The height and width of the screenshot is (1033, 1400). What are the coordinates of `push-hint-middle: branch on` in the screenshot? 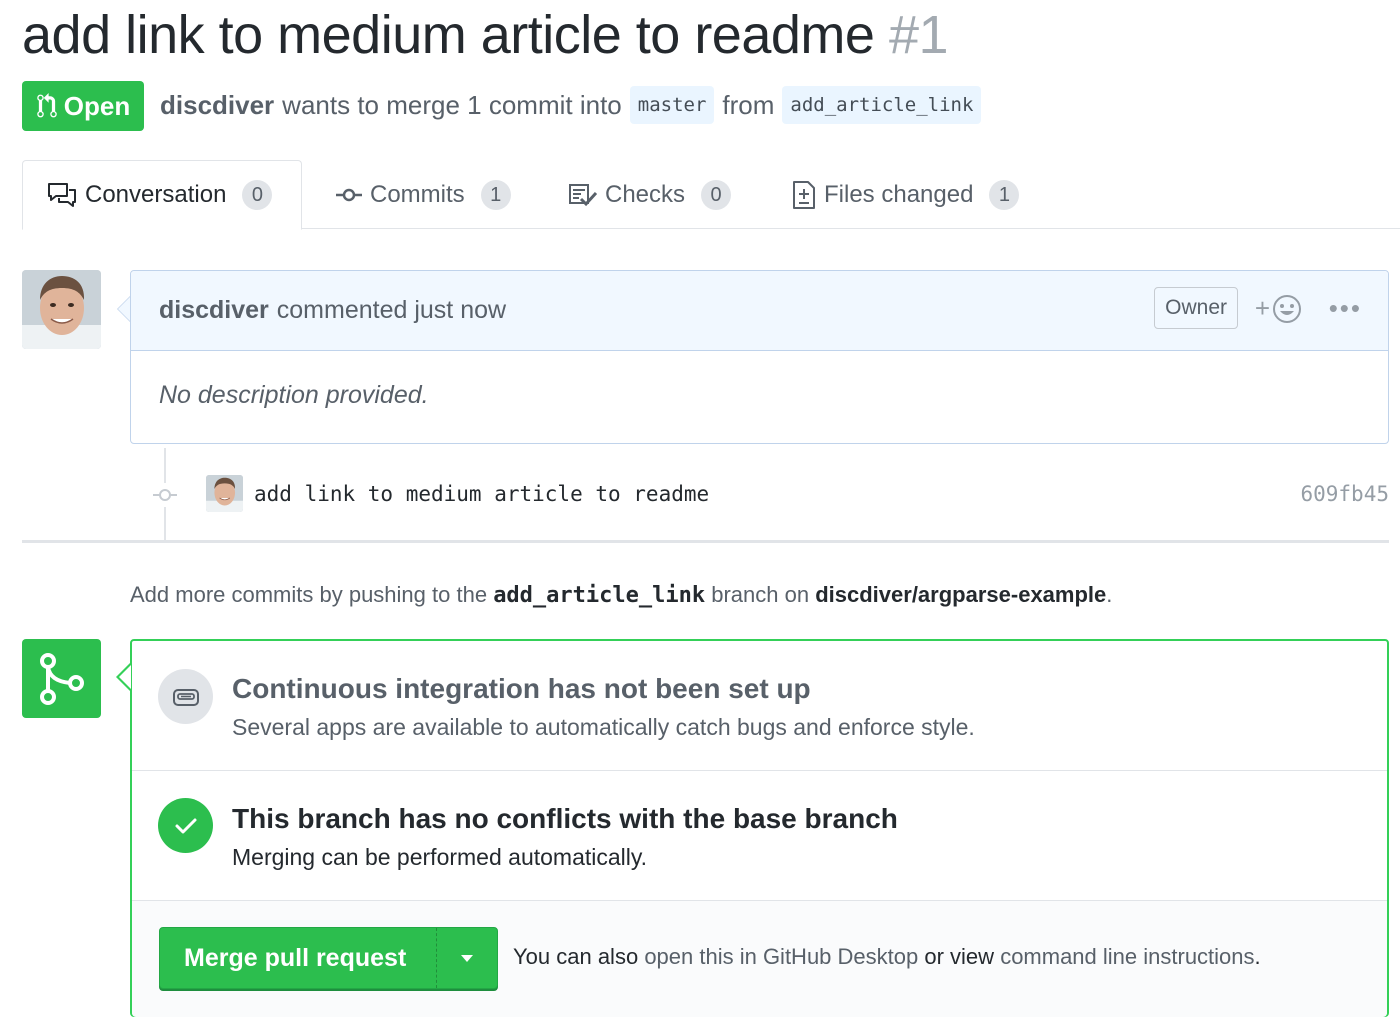 It's located at (760, 594).